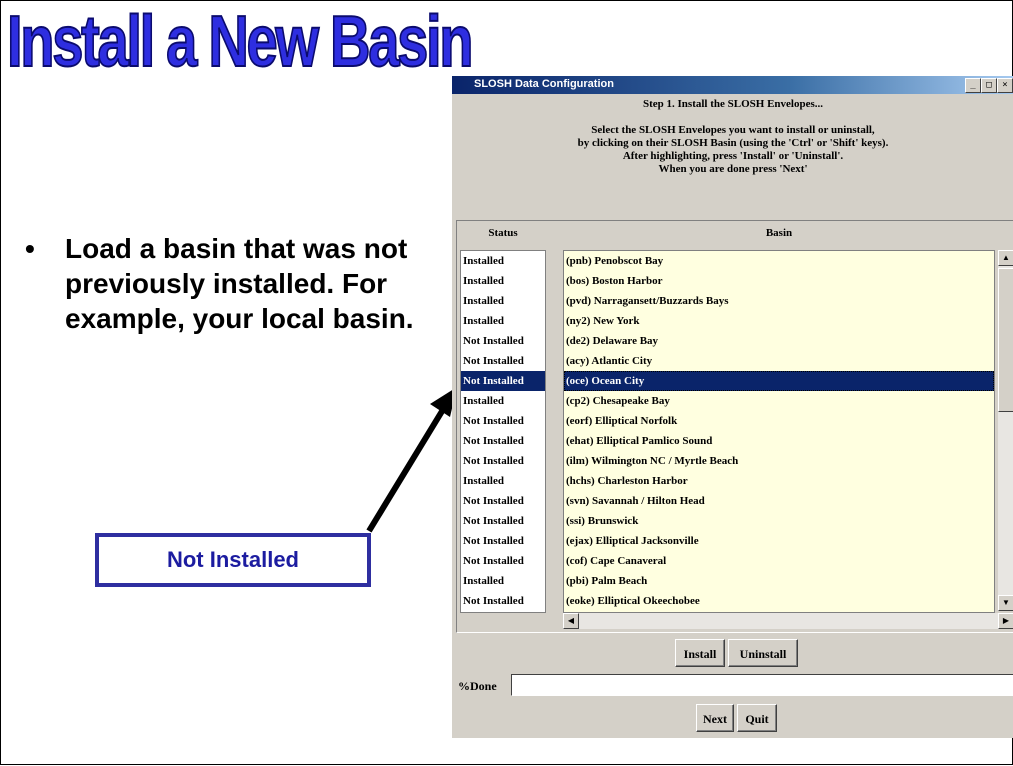 This screenshot has width=1013, height=766. What do you see at coordinates (503, 233) in the screenshot?
I see `status-column-header: Status` at bounding box center [503, 233].